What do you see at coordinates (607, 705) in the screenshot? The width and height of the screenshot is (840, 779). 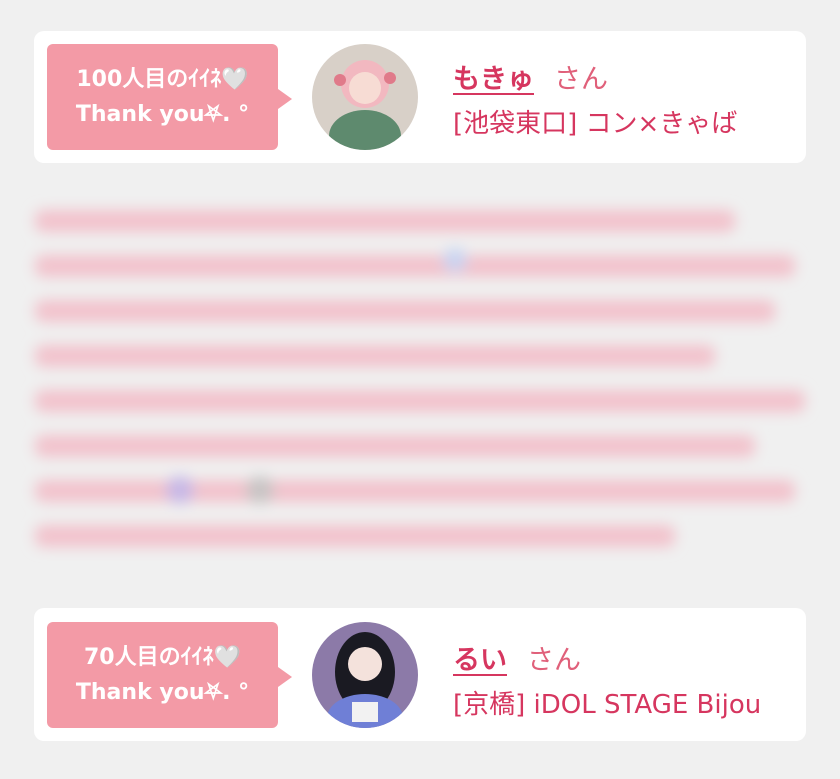 I see `shop-name: [京橋] iDOL STAGE Bijou` at bounding box center [607, 705].